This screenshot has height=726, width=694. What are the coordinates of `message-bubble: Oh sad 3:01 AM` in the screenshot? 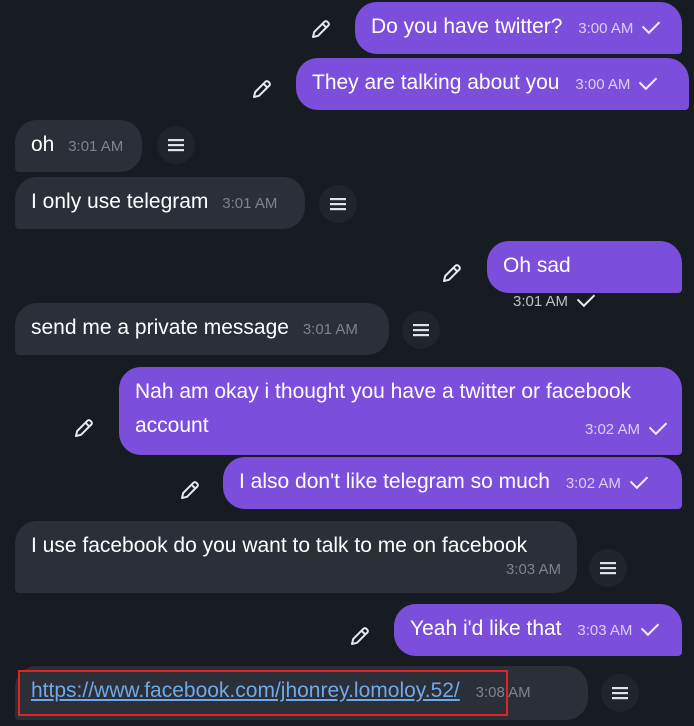 It's located at (584, 275).